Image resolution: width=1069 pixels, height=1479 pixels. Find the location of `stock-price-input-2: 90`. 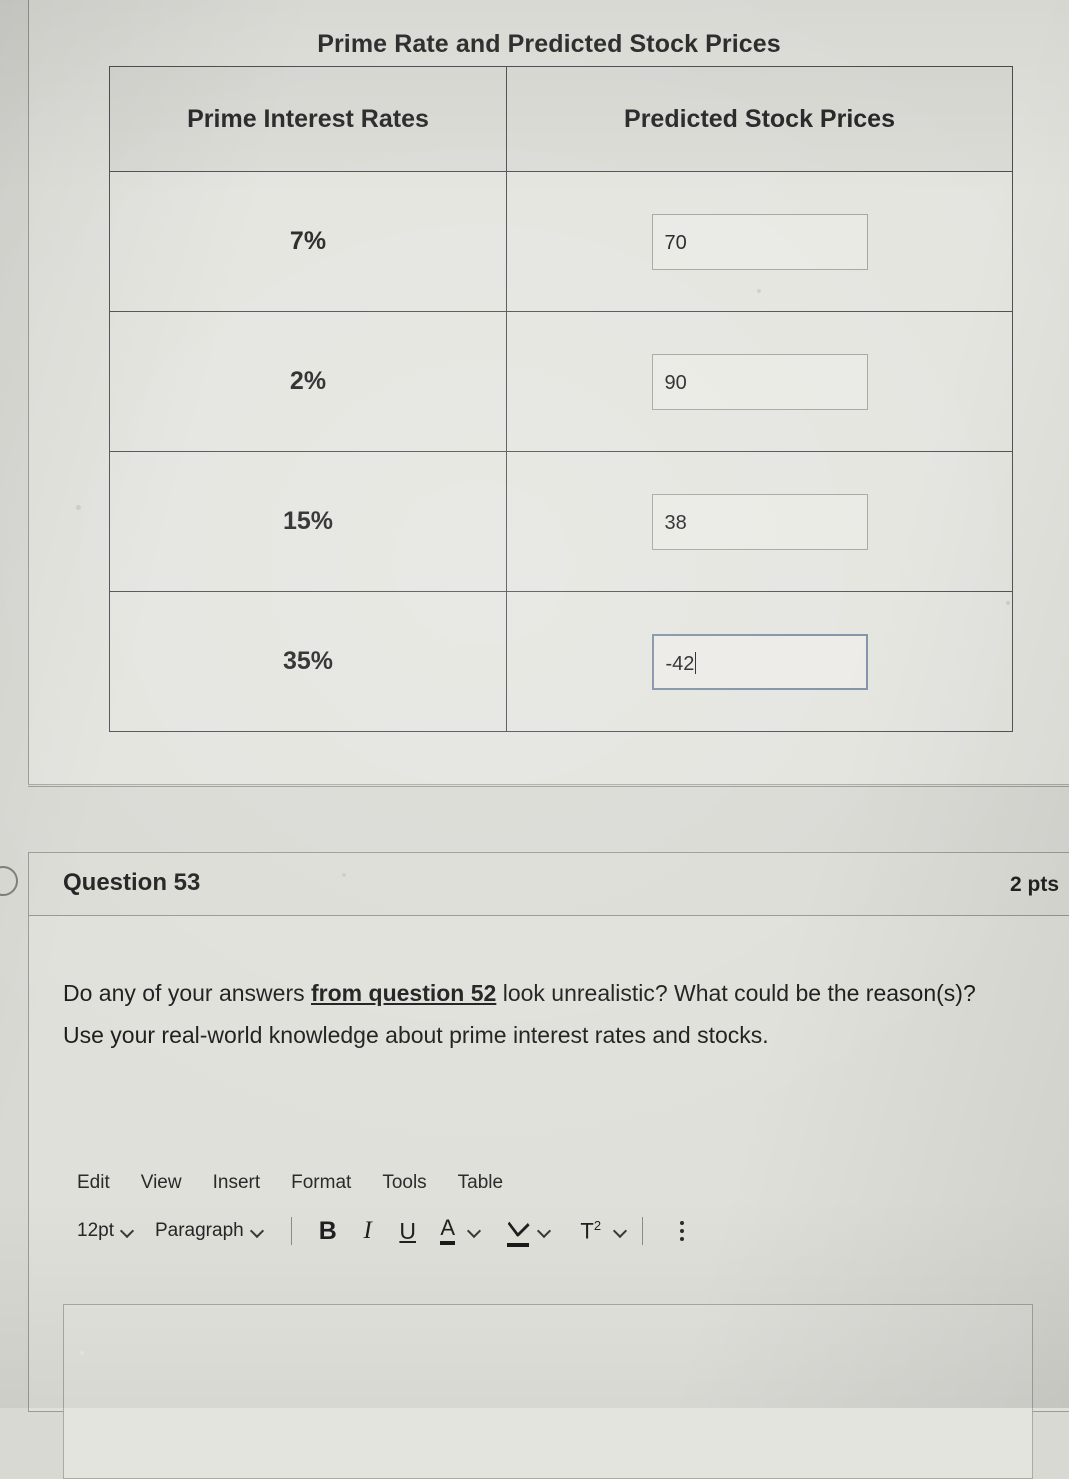

stock-price-input-2: 90 is located at coordinates (759, 381).